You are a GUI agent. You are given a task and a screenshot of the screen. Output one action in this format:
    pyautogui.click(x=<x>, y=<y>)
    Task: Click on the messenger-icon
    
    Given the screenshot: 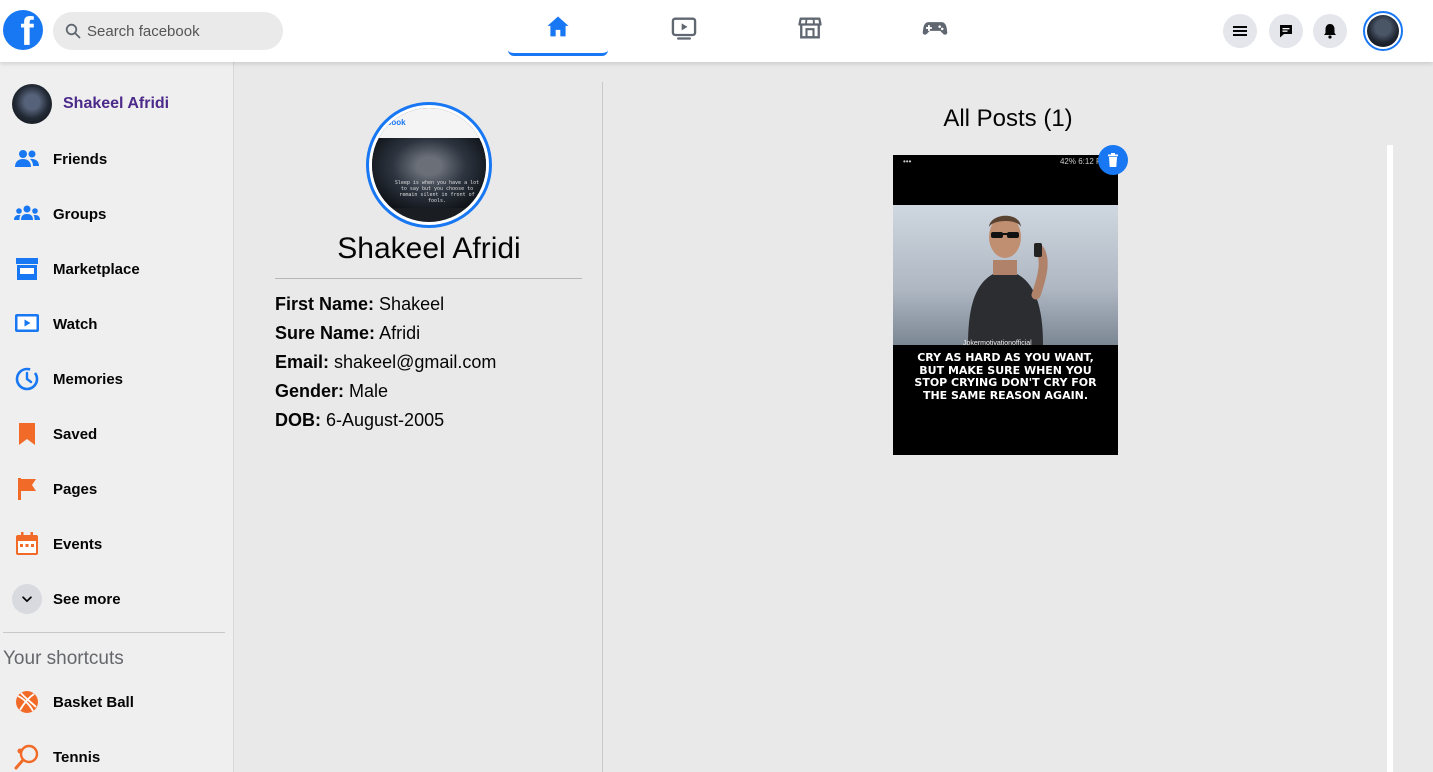 What is the action you would take?
    pyautogui.click(x=1286, y=31)
    